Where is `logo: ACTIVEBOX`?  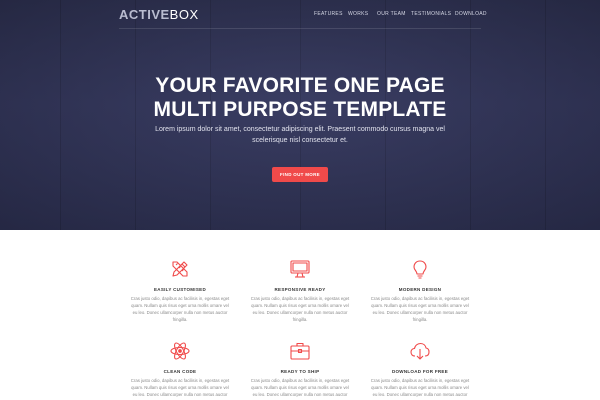 logo: ACTIVEBOX is located at coordinates (159, 14).